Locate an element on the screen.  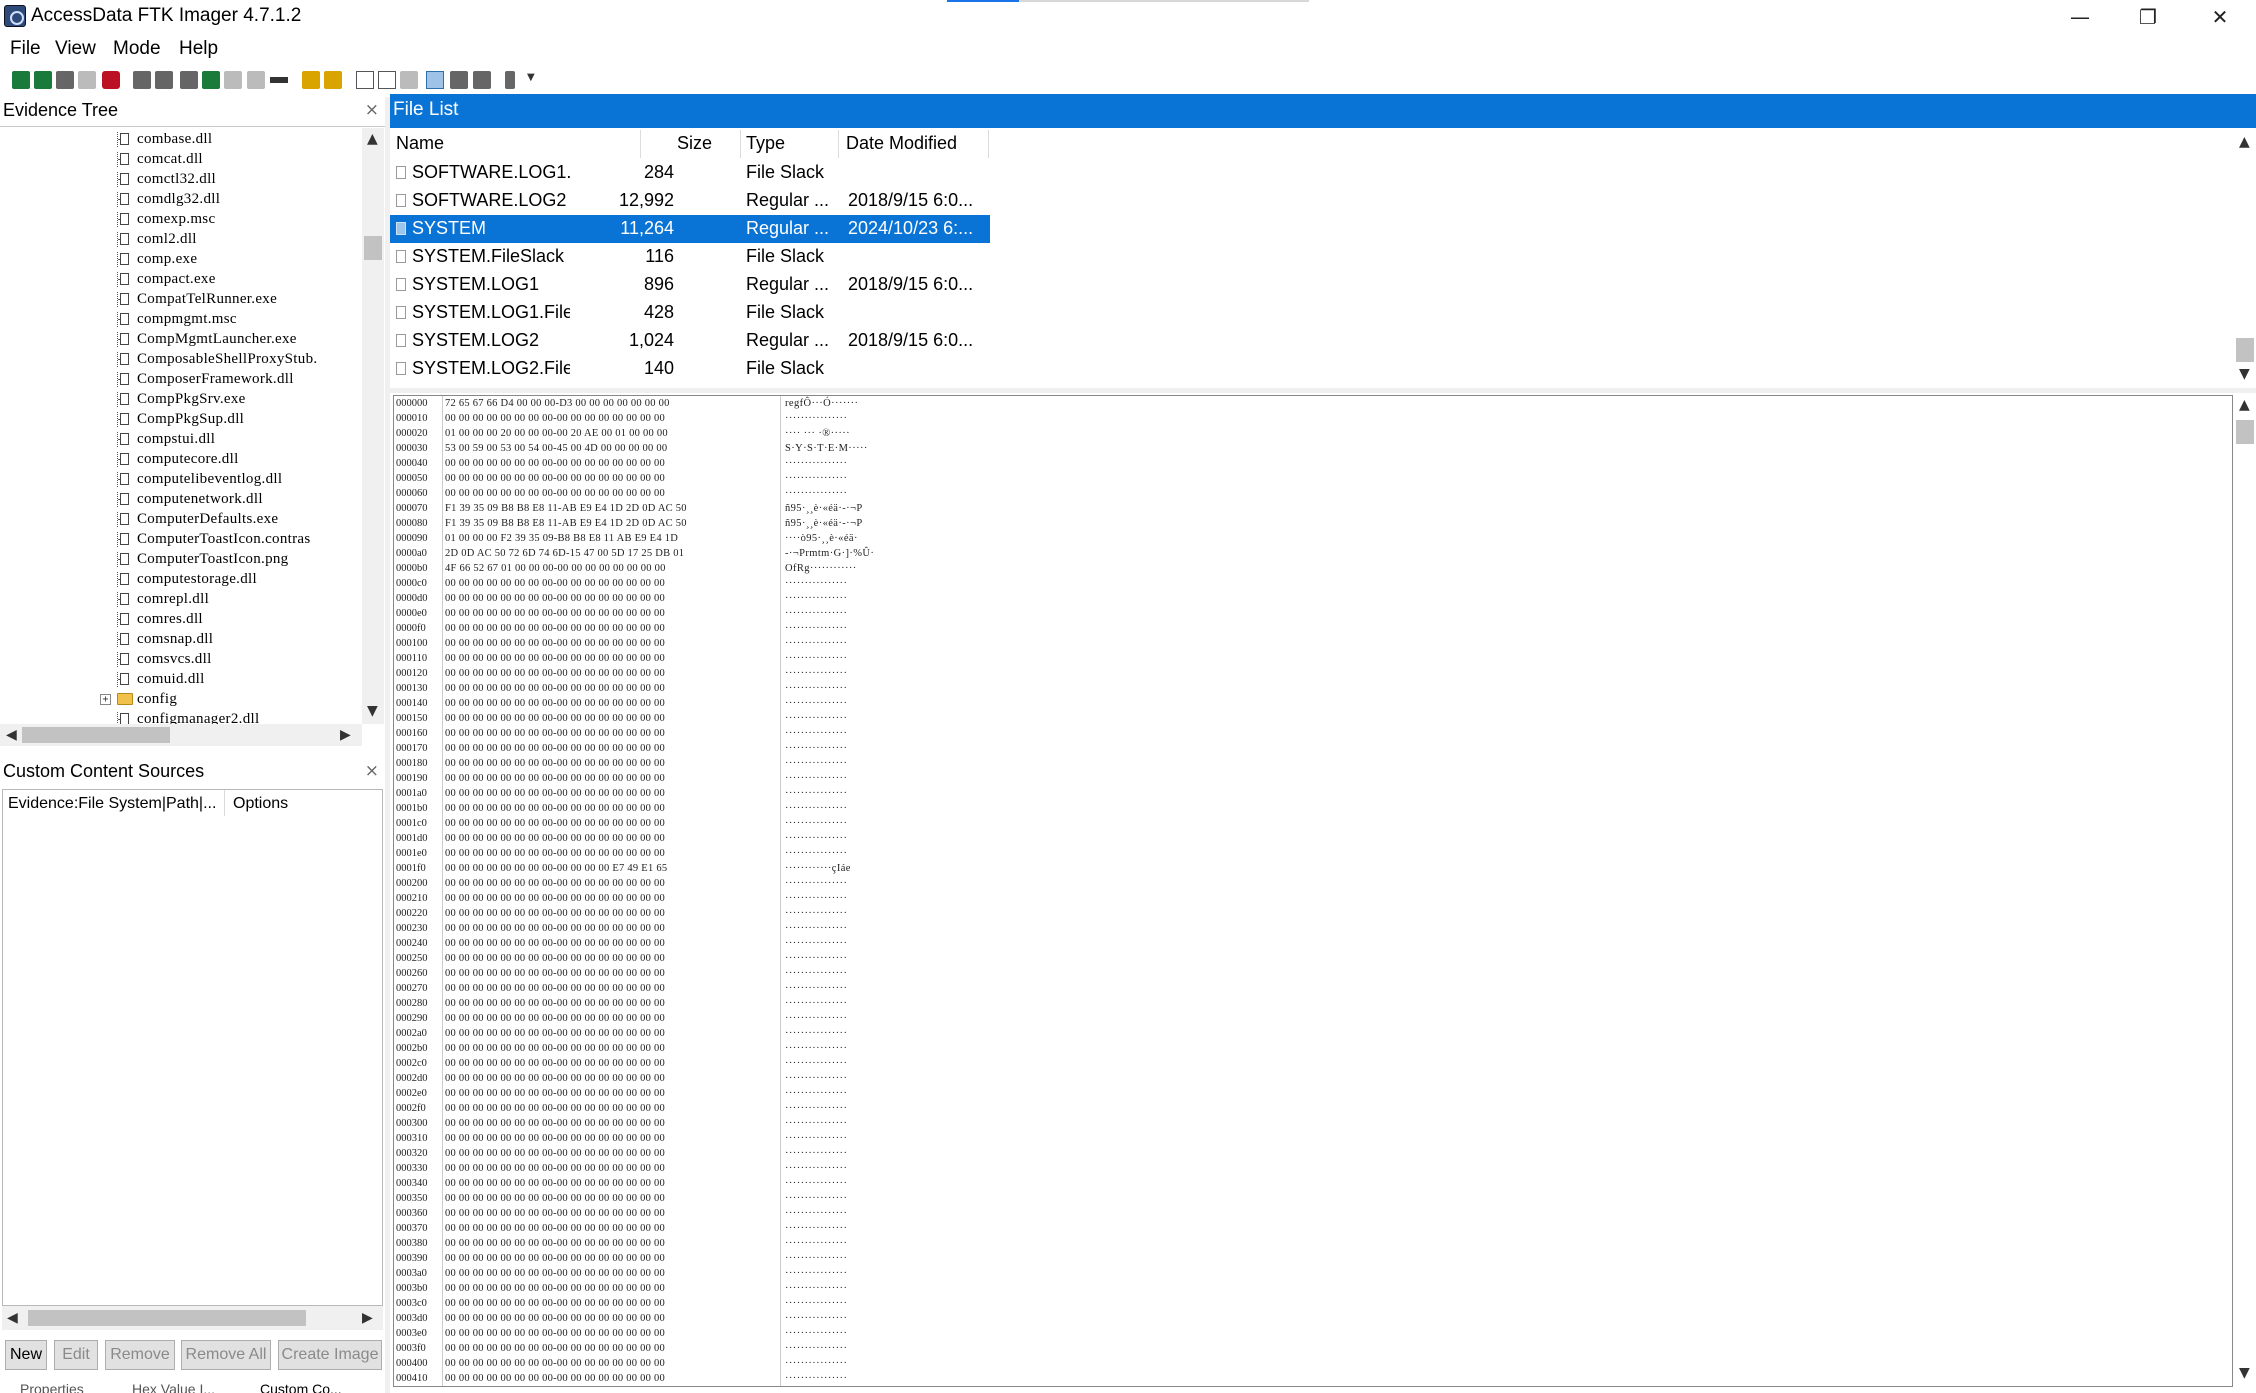
hex-view-icon is located at coordinates (482, 80).